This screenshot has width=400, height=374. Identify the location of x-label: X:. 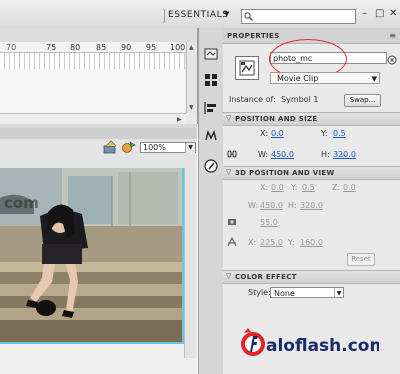
(264, 133).